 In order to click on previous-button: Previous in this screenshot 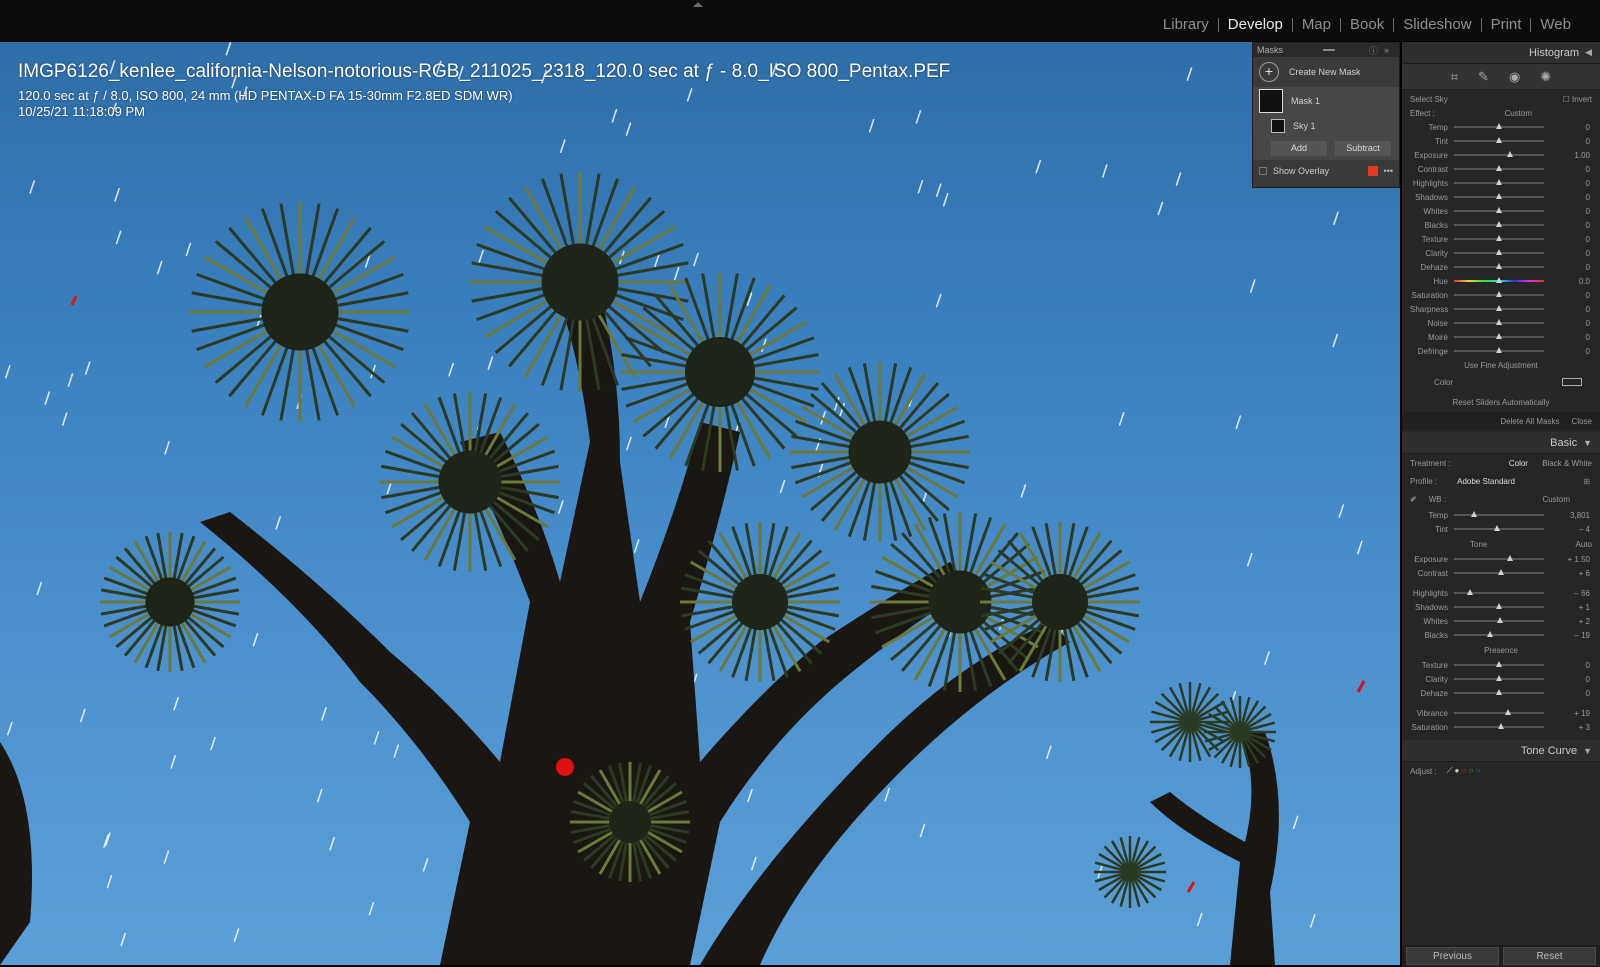, I will do `click(1452, 956)`.